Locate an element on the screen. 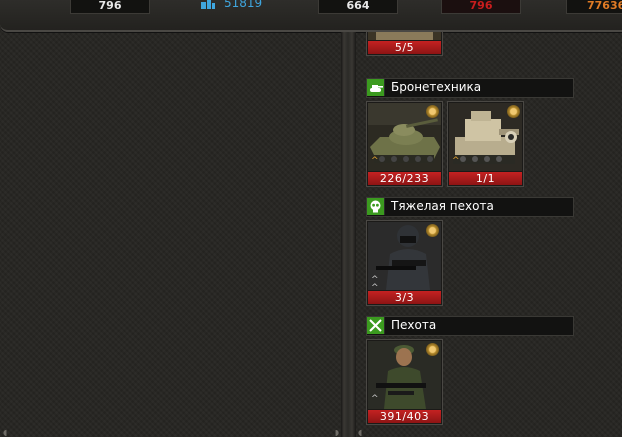 This screenshot has height=437, width=622. panel-separator is located at coordinates (348, 234).